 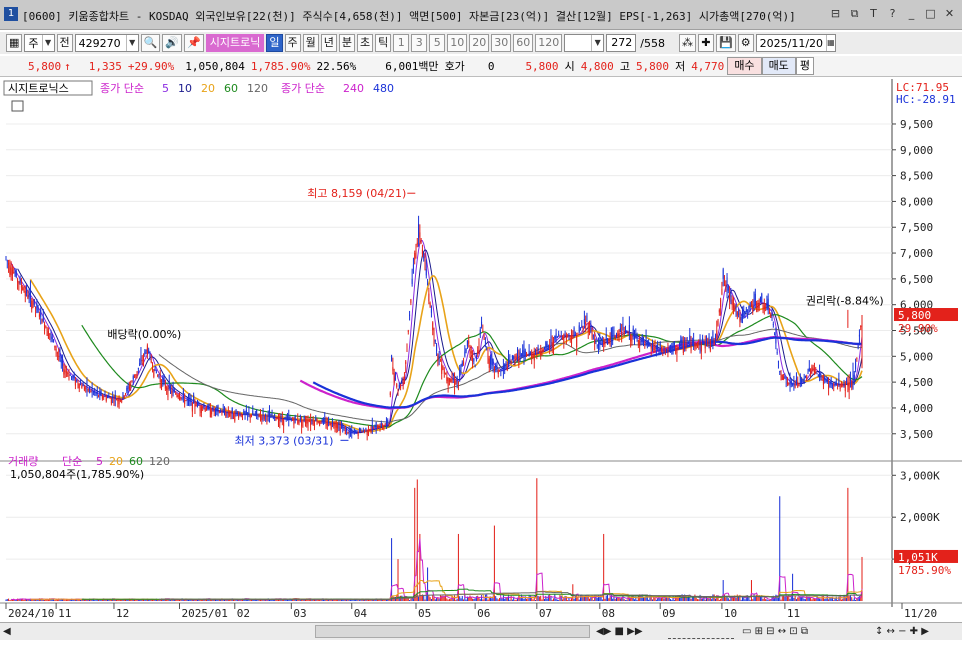 What do you see at coordinates (949, 14) in the screenshot?
I see `close-button: ✕` at bounding box center [949, 14].